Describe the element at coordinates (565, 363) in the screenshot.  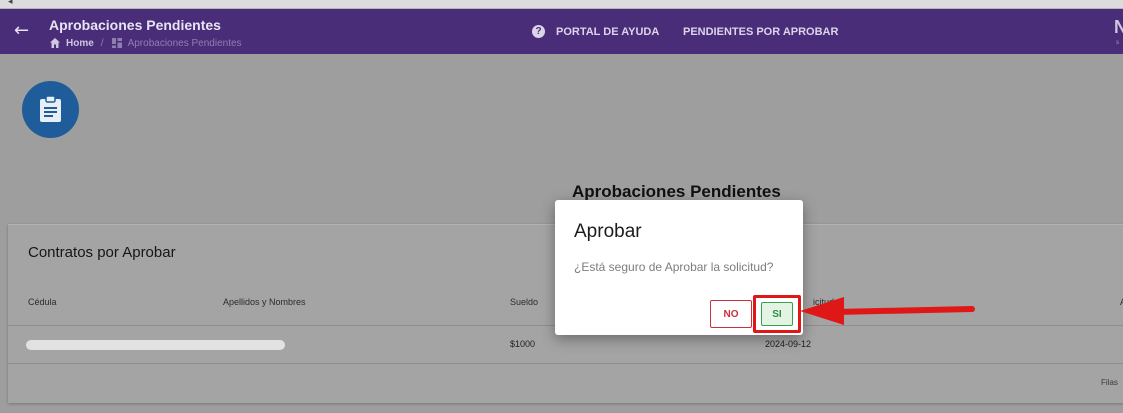
I see `table-divider` at that location.